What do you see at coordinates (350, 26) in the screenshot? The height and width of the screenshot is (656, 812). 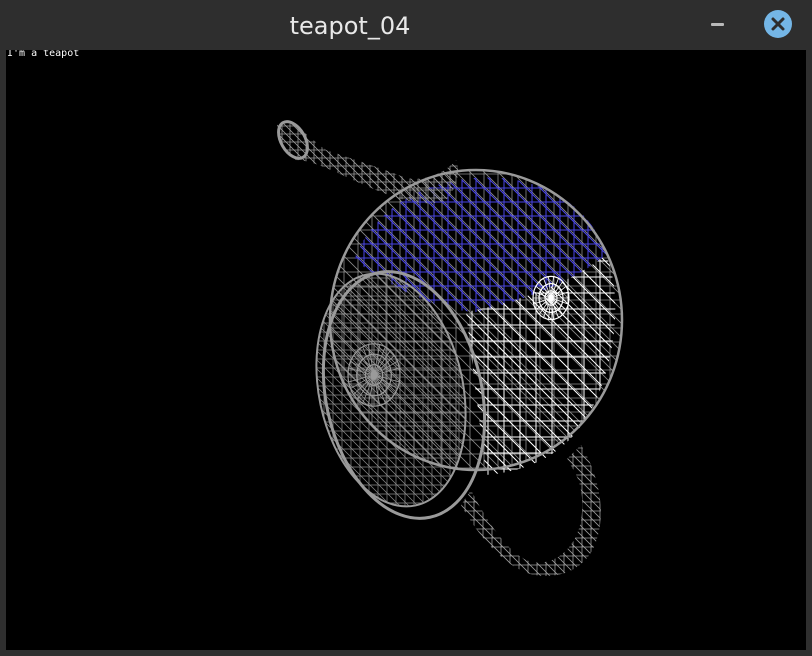 I see `window-title: teapot_04` at bounding box center [350, 26].